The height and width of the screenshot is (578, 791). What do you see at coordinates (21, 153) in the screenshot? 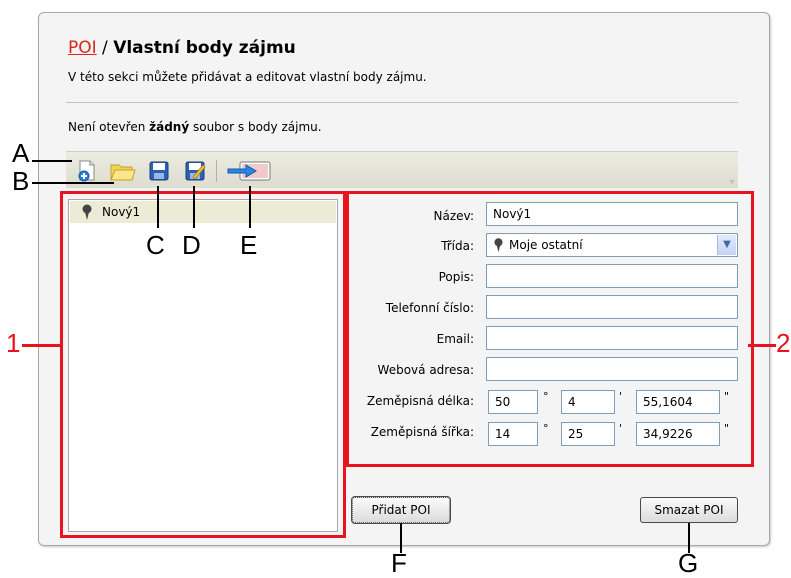
I see `callout-a: A` at bounding box center [21, 153].